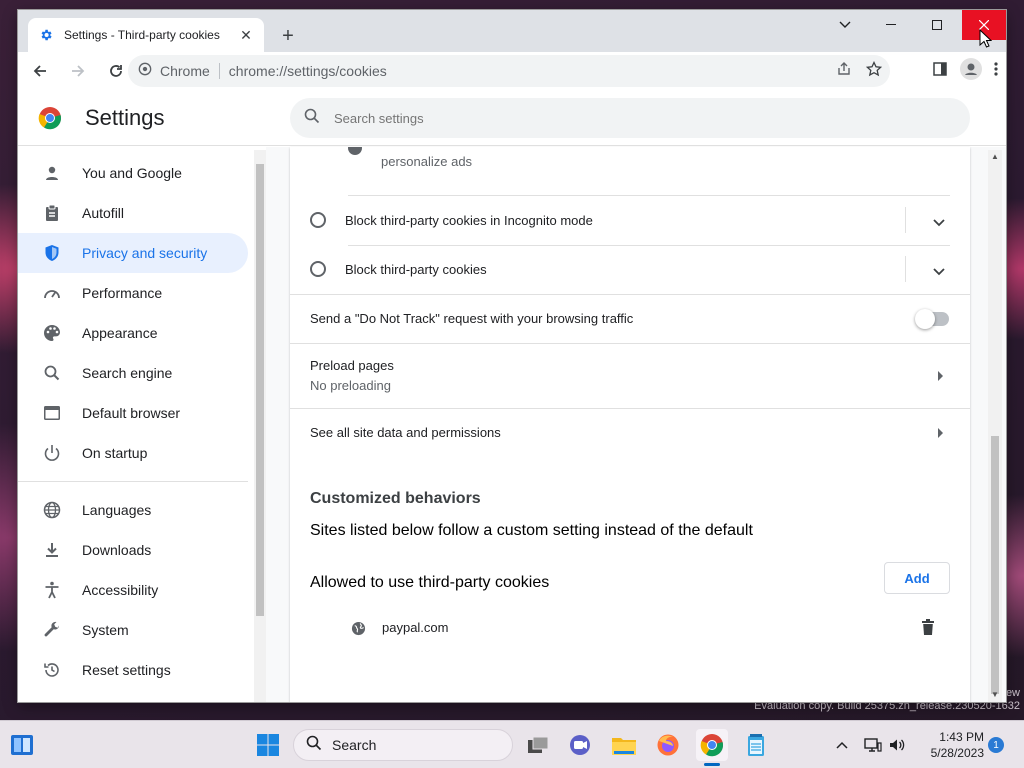 The width and height of the screenshot is (1024, 768). Describe the element at coordinates (580, 745) in the screenshot. I see `teams-chat-icon` at that location.